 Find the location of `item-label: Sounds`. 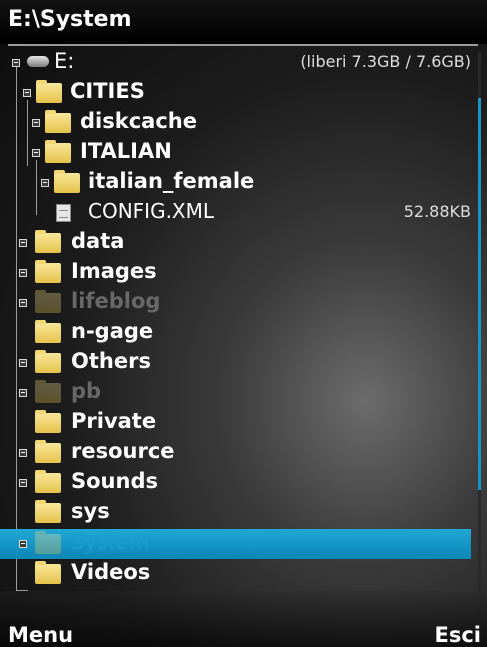

item-label: Sounds is located at coordinates (114, 481).